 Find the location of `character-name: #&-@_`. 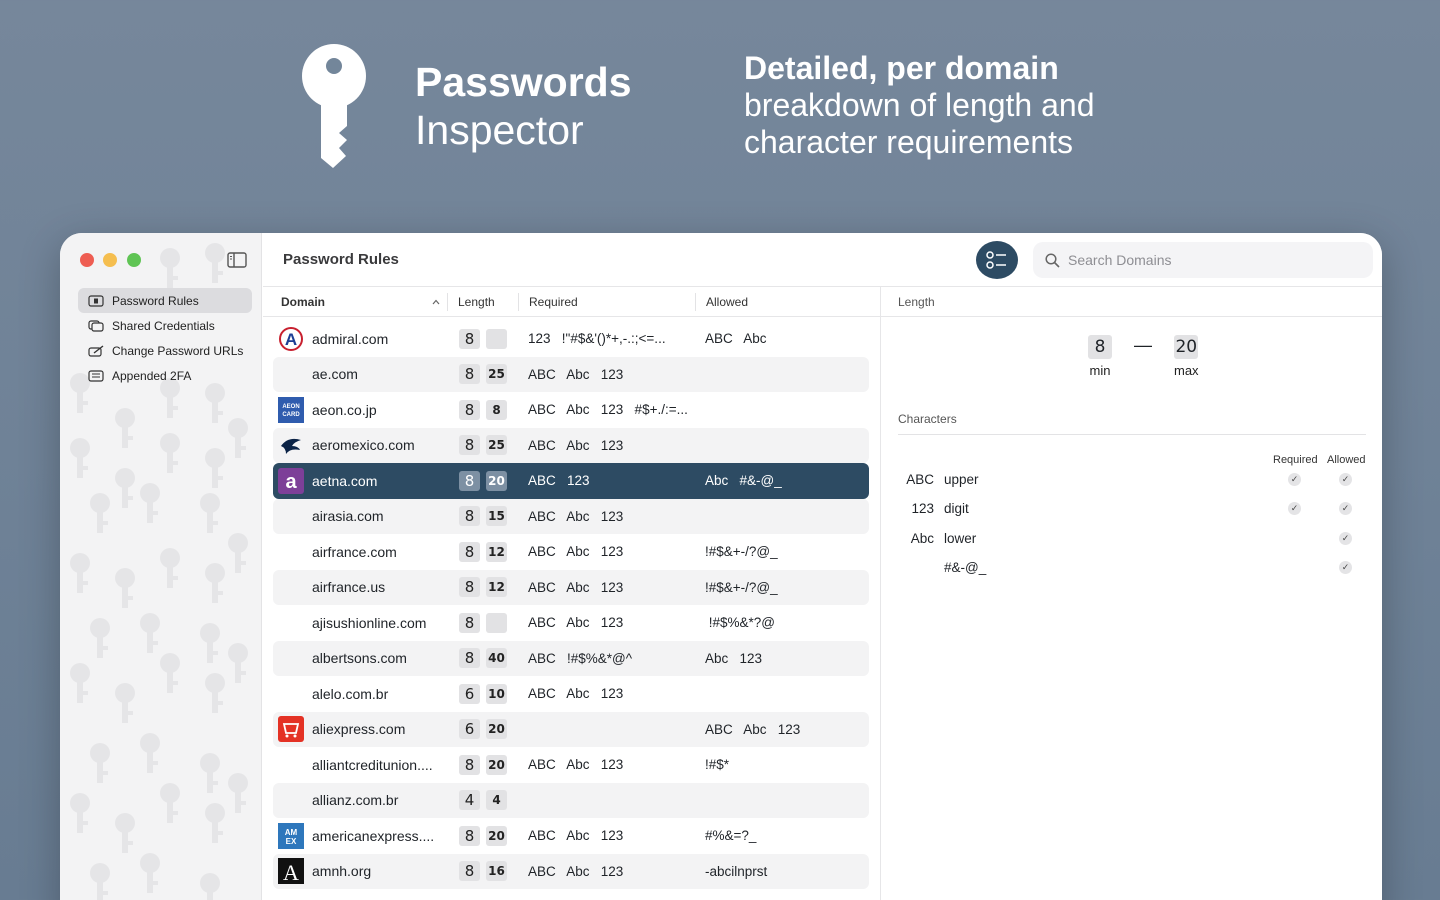

character-name: #&-@_ is located at coordinates (965, 567).